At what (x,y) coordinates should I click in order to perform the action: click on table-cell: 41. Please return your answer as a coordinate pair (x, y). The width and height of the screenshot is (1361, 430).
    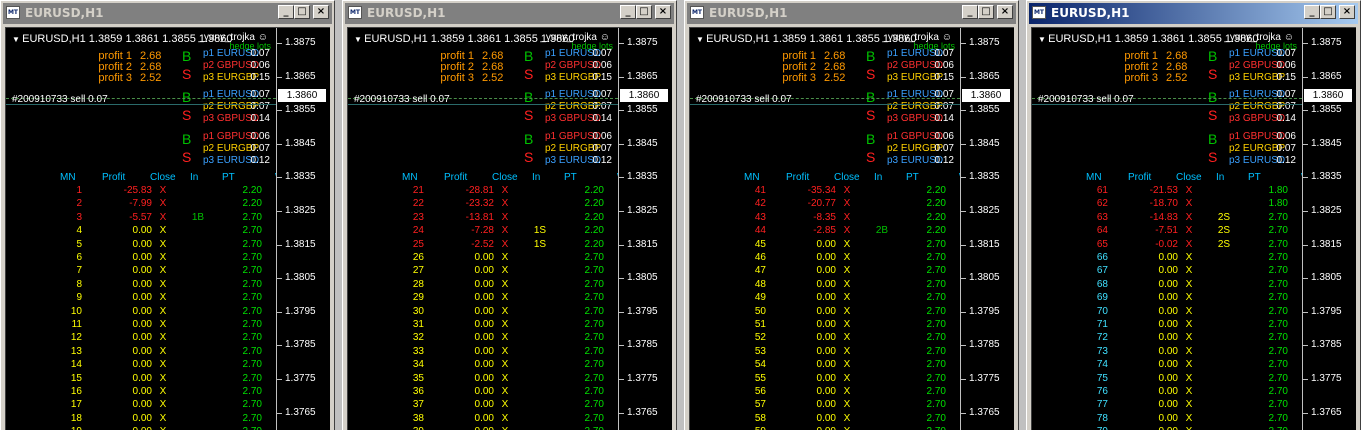
    Looking at the image, I should click on (760, 190).